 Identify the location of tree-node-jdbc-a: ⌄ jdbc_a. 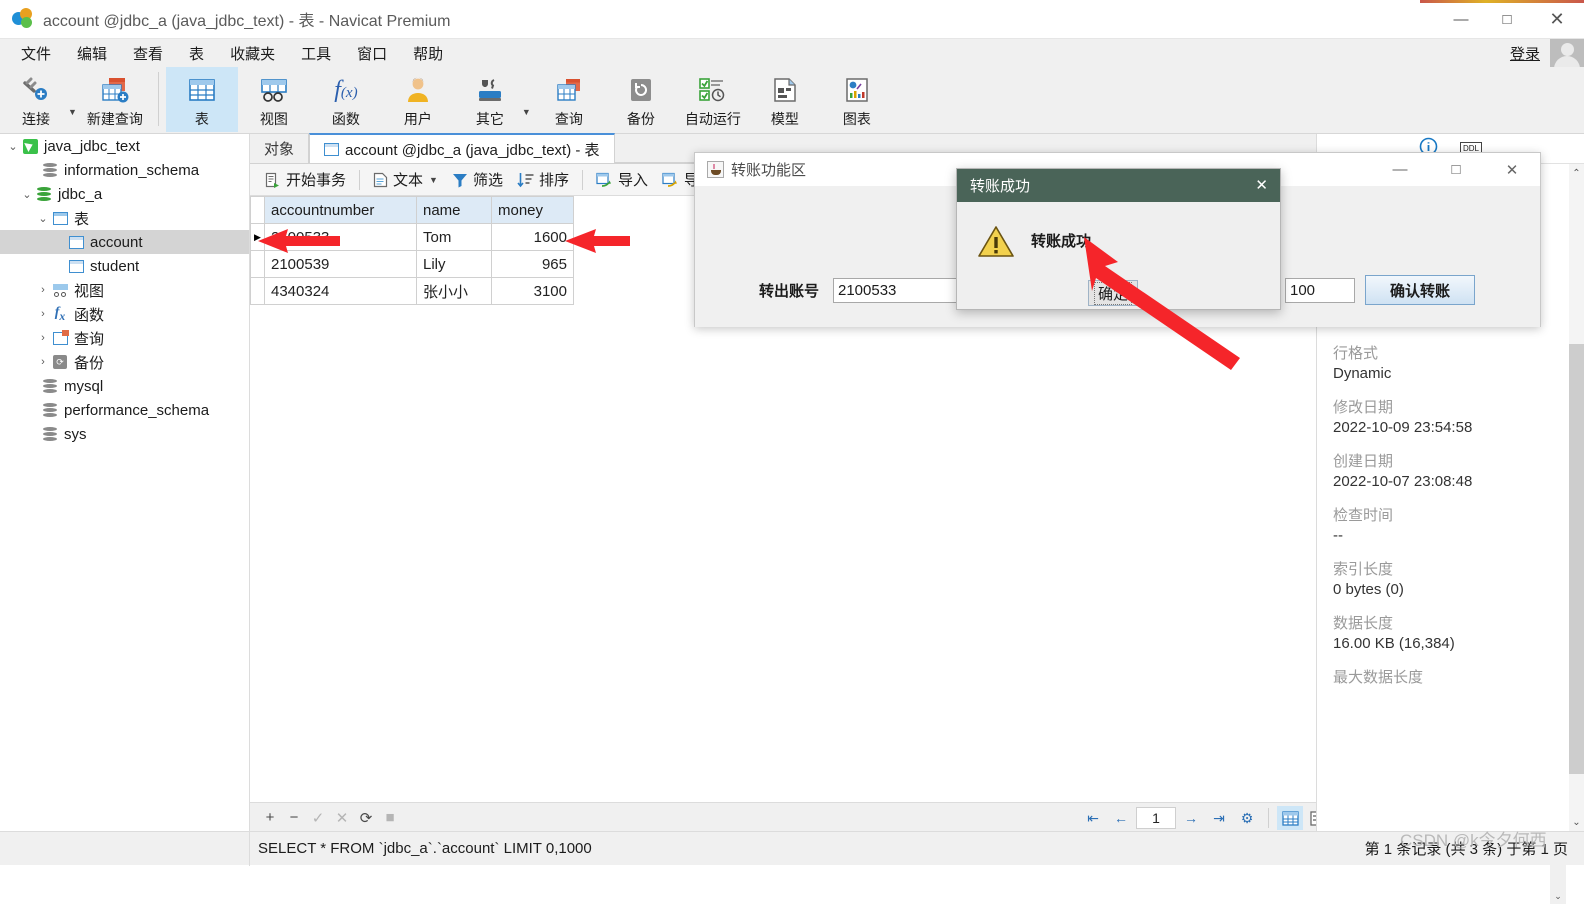
(124, 194).